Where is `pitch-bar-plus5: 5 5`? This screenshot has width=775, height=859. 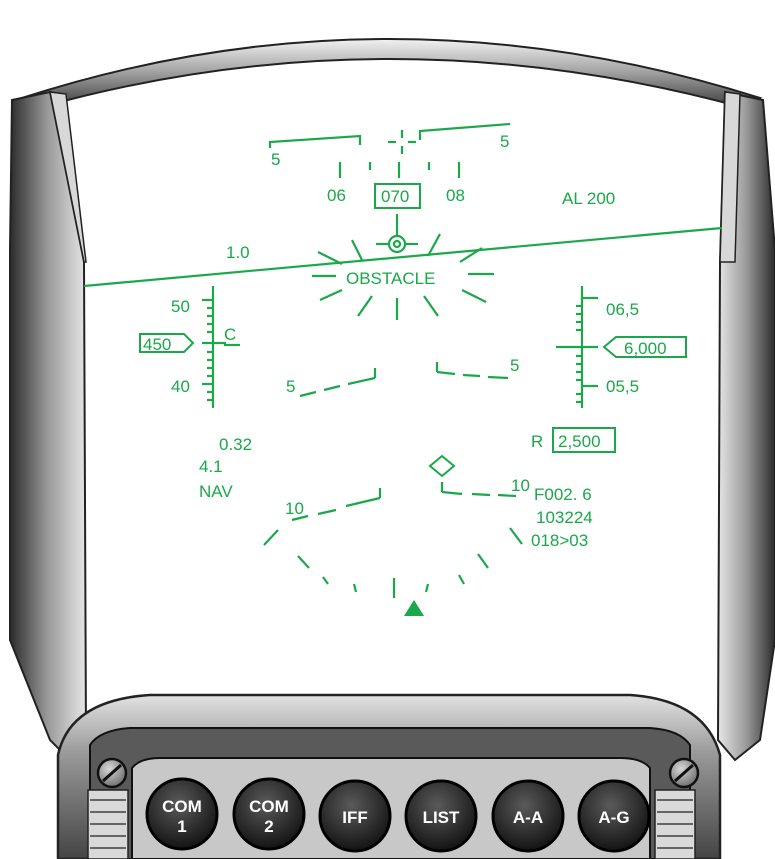
pitch-bar-plus5: 5 5 is located at coordinates (389, 145).